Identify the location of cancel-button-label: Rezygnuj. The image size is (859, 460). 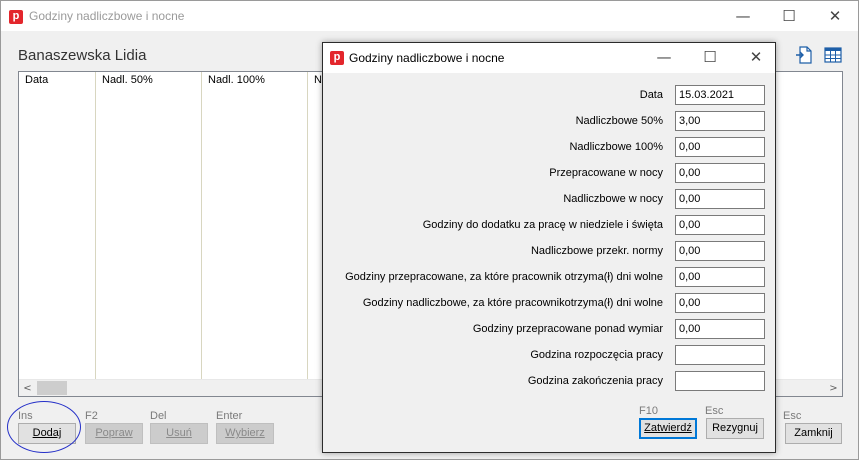
(735, 428).